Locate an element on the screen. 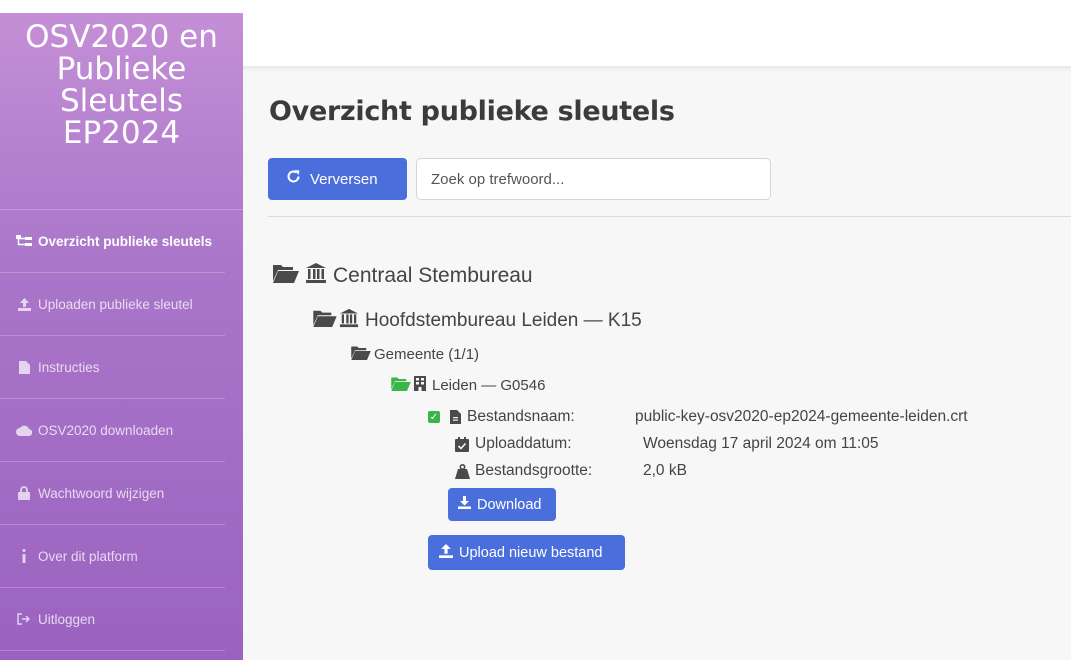 The image size is (1071, 660). sidebar-item-label: Uitloggen is located at coordinates (67, 619).